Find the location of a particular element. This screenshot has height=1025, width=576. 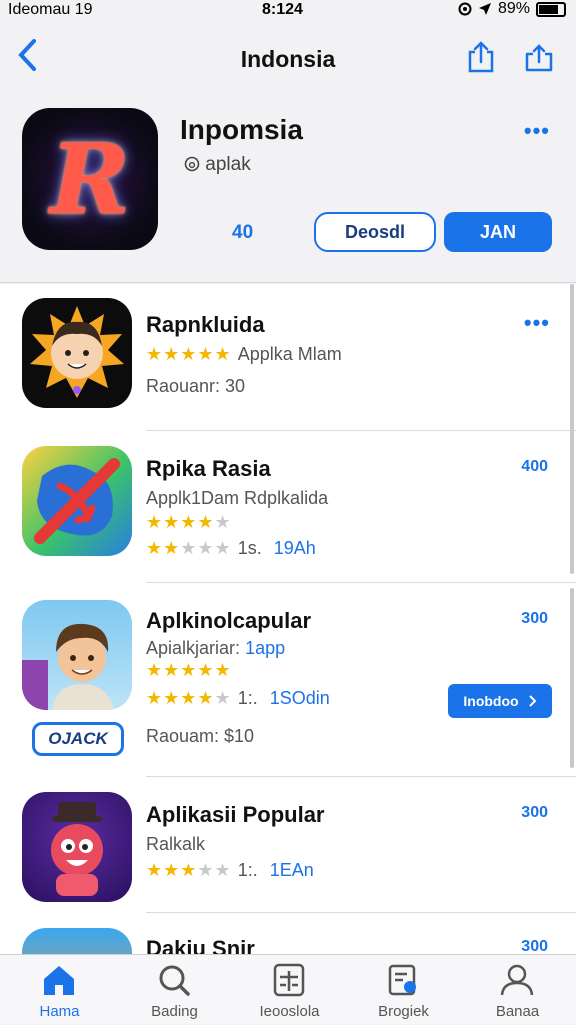

more-options-button: ••• is located at coordinates (537, 131).